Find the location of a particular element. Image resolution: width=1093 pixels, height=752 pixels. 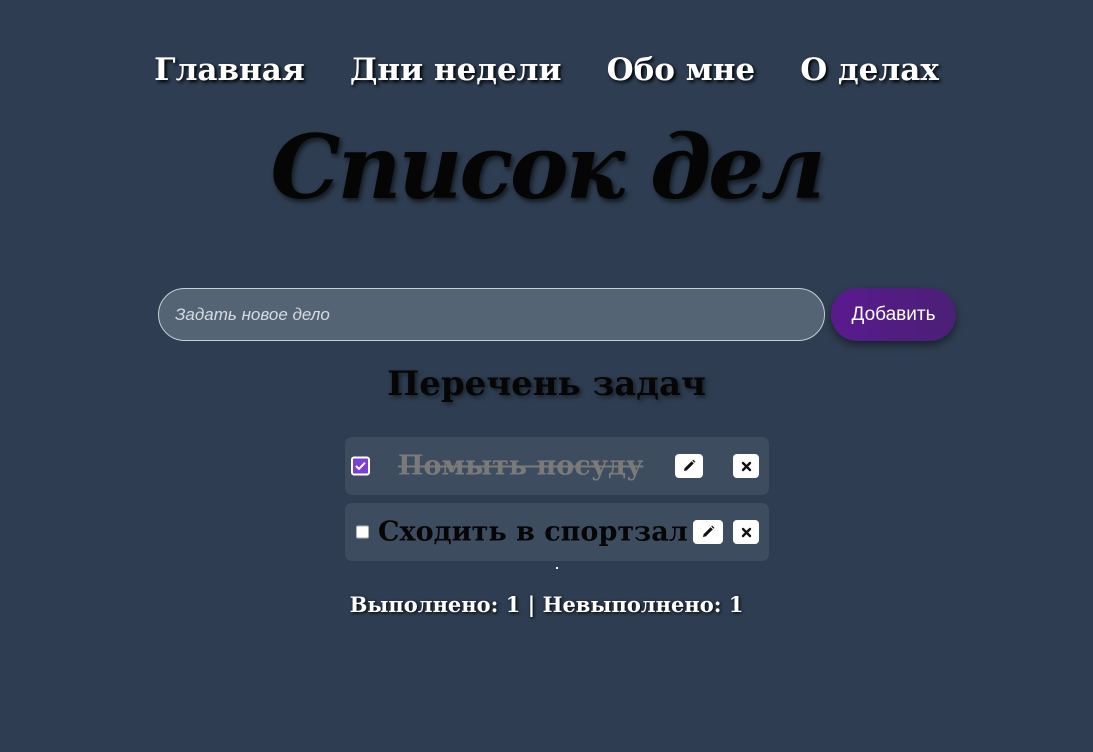

checkmark-icon is located at coordinates (360, 466).